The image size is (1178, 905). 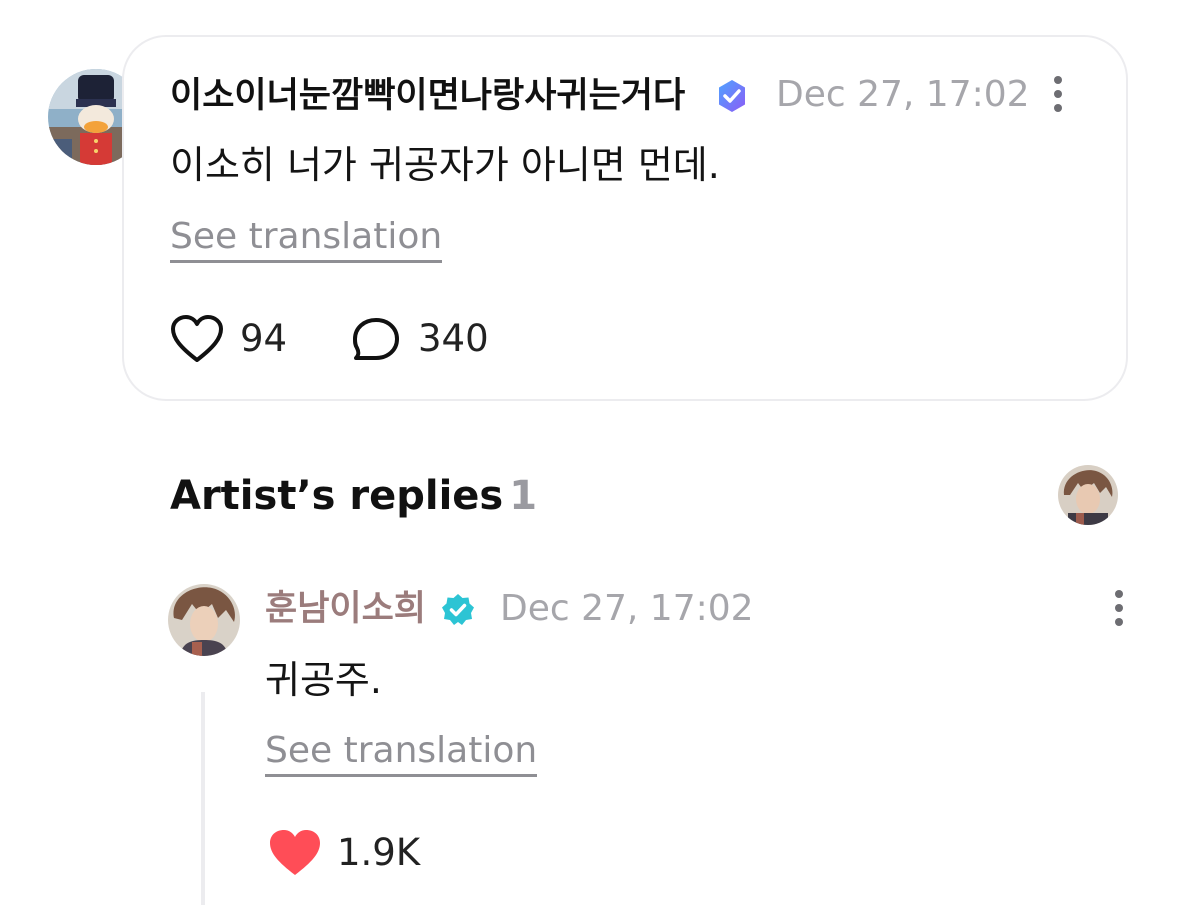 I want to click on comment-see-translation-link: See translation, so click(x=306, y=239).